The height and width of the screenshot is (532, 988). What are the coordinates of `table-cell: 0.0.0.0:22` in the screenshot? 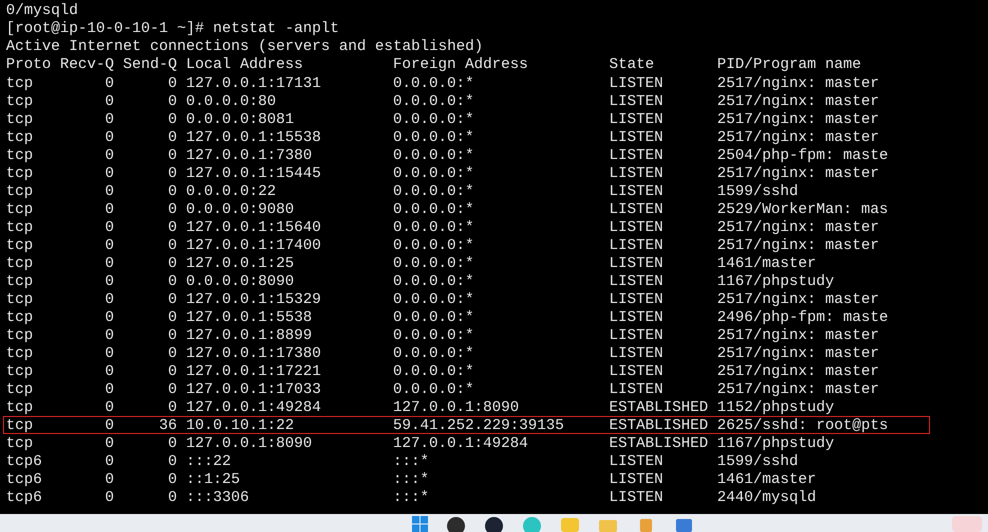 It's located at (231, 191).